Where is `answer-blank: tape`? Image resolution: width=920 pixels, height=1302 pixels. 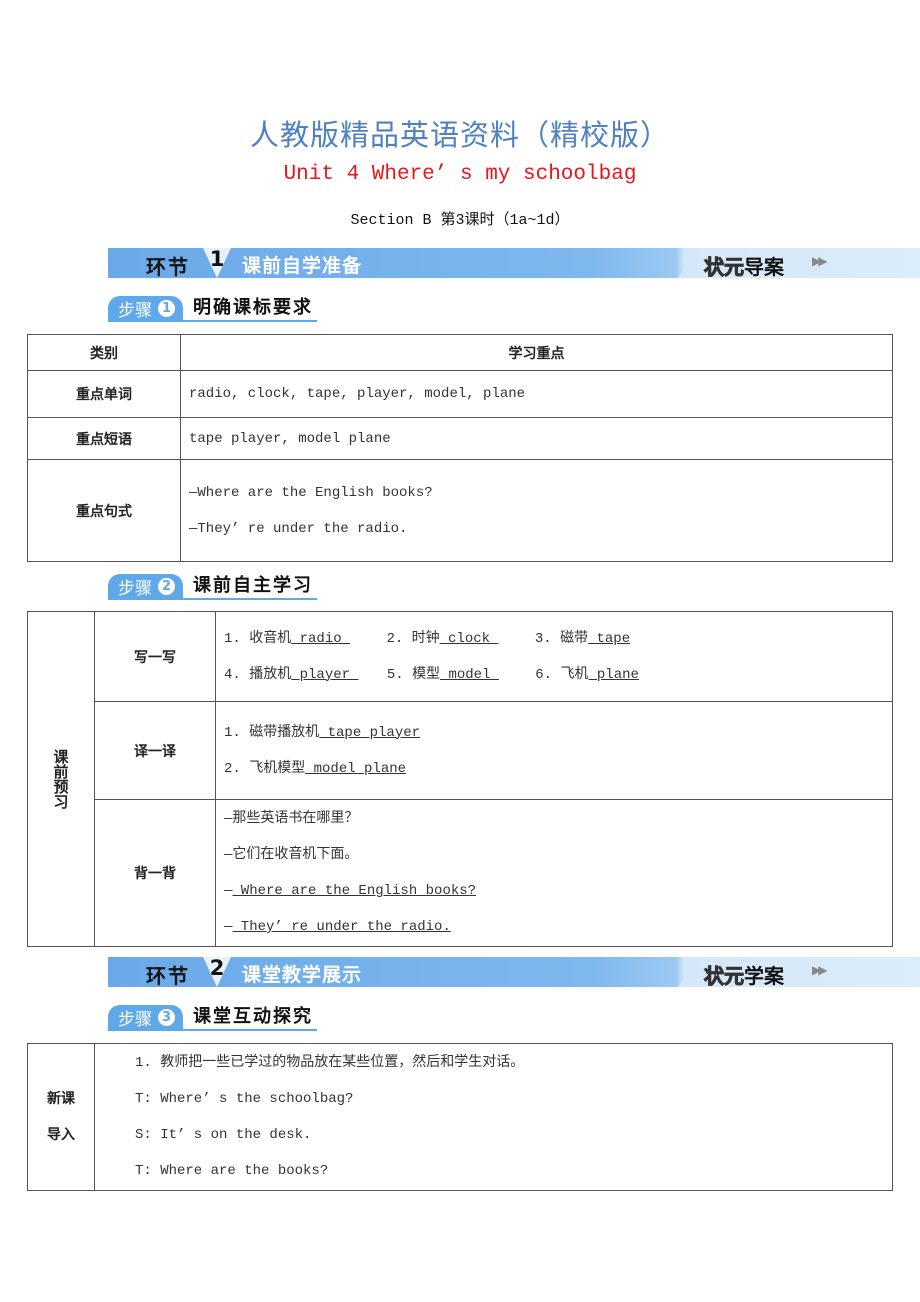
answer-blank: tape is located at coordinates (609, 638).